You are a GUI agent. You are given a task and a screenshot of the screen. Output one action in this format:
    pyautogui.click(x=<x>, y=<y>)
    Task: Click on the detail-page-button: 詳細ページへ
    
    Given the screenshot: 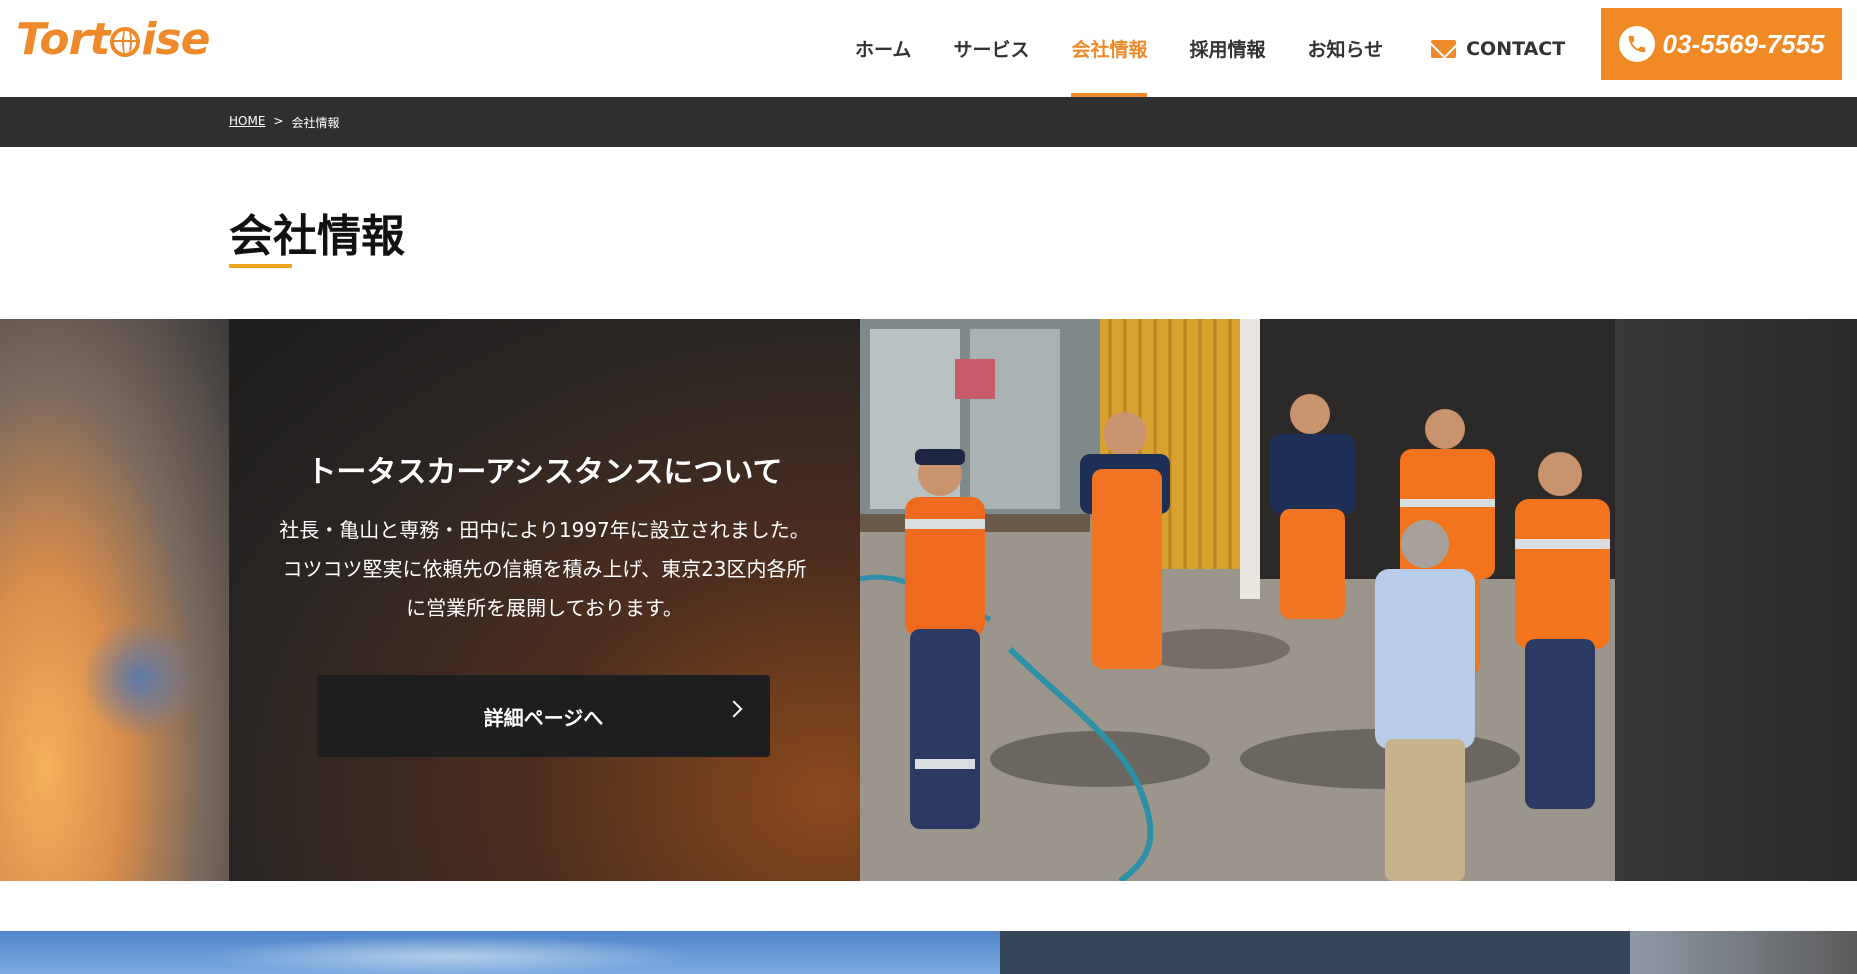 What is the action you would take?
    pyautogui.click(x=543, y=716)
    